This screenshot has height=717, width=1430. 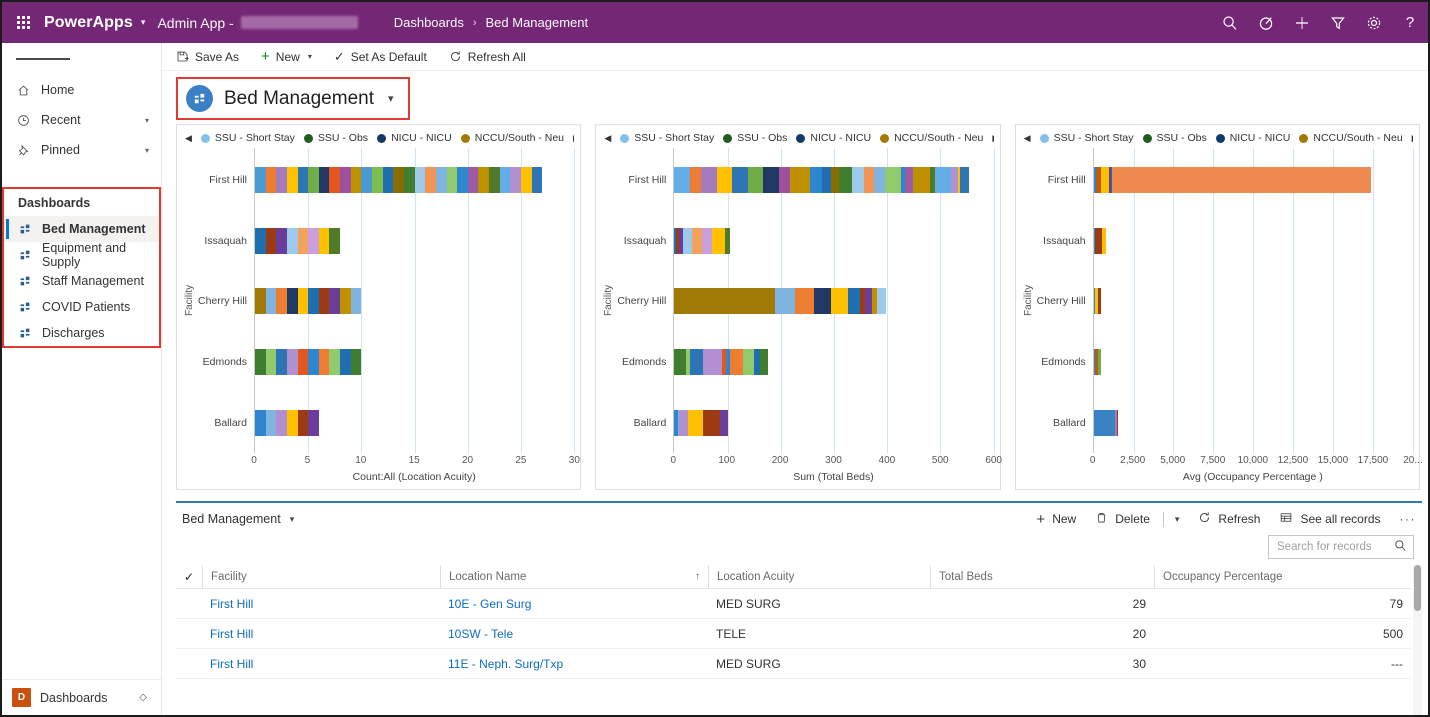 I want to click on grid-scrollbar-thumb, so click(x=1417, y=588).